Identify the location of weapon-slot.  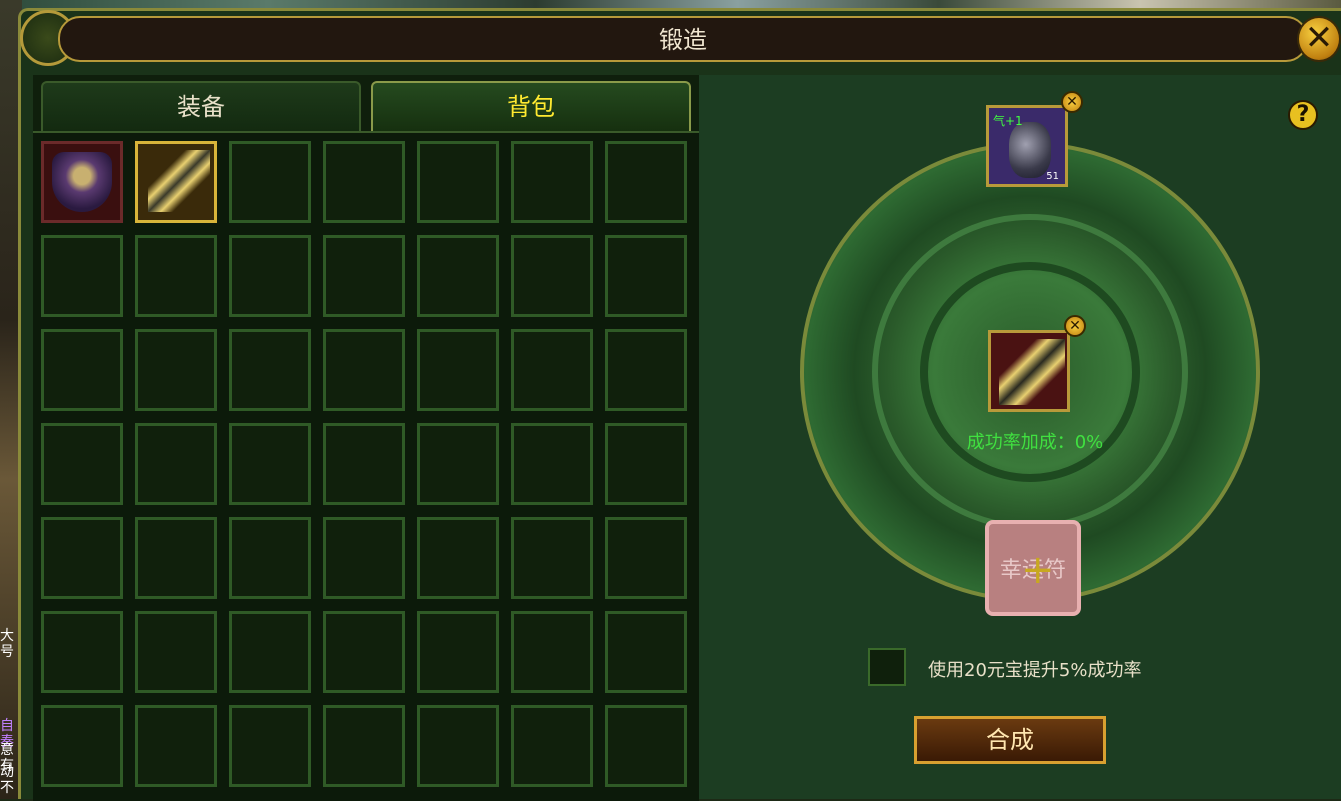
(1029, 371).